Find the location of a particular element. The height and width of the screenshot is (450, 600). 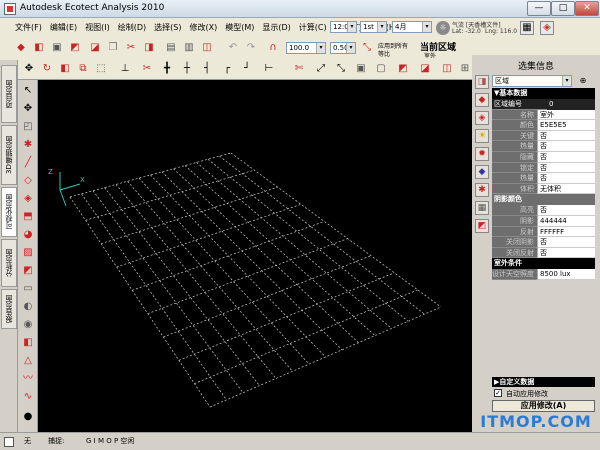

property-row: 设计天空照度 8500 lux is located at coordinates (543, 274).